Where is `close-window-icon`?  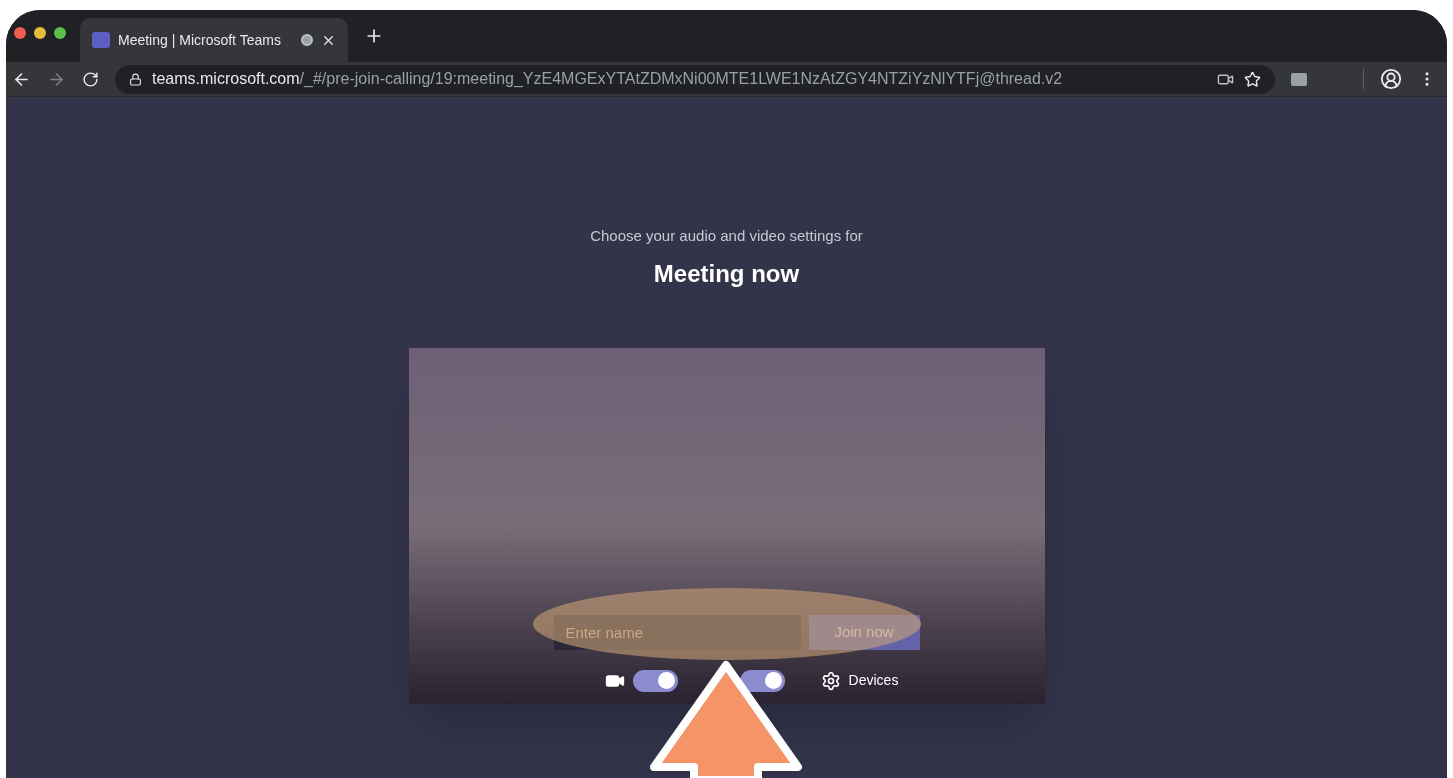 close-window-icon is located at coordinates (20, 33).